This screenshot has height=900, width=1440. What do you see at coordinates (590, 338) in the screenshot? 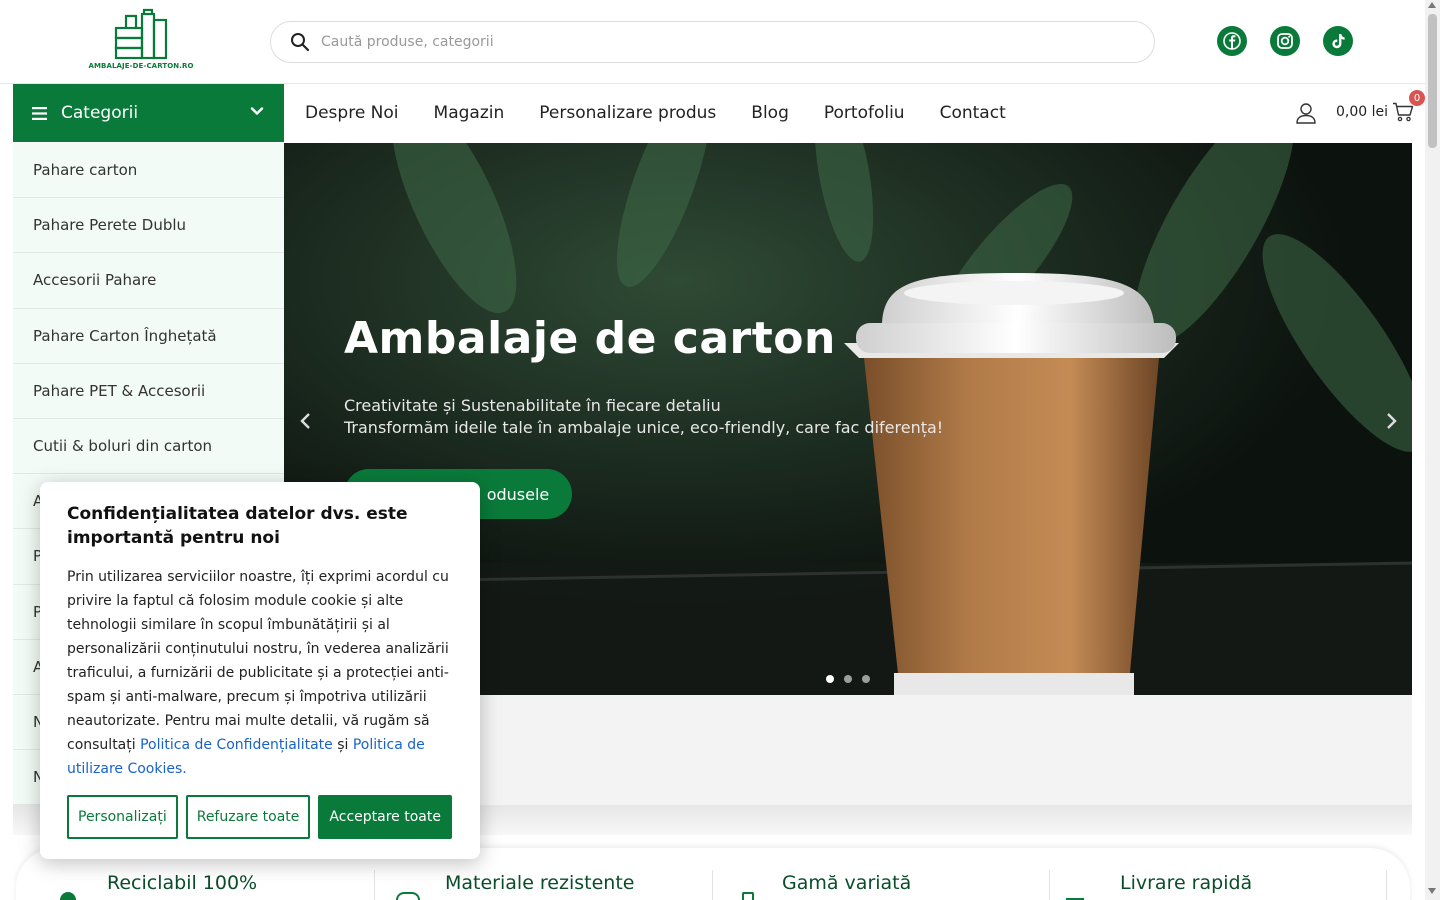
I see `hero-title: Ambalaje de carton` at bounding box center [590, 338].